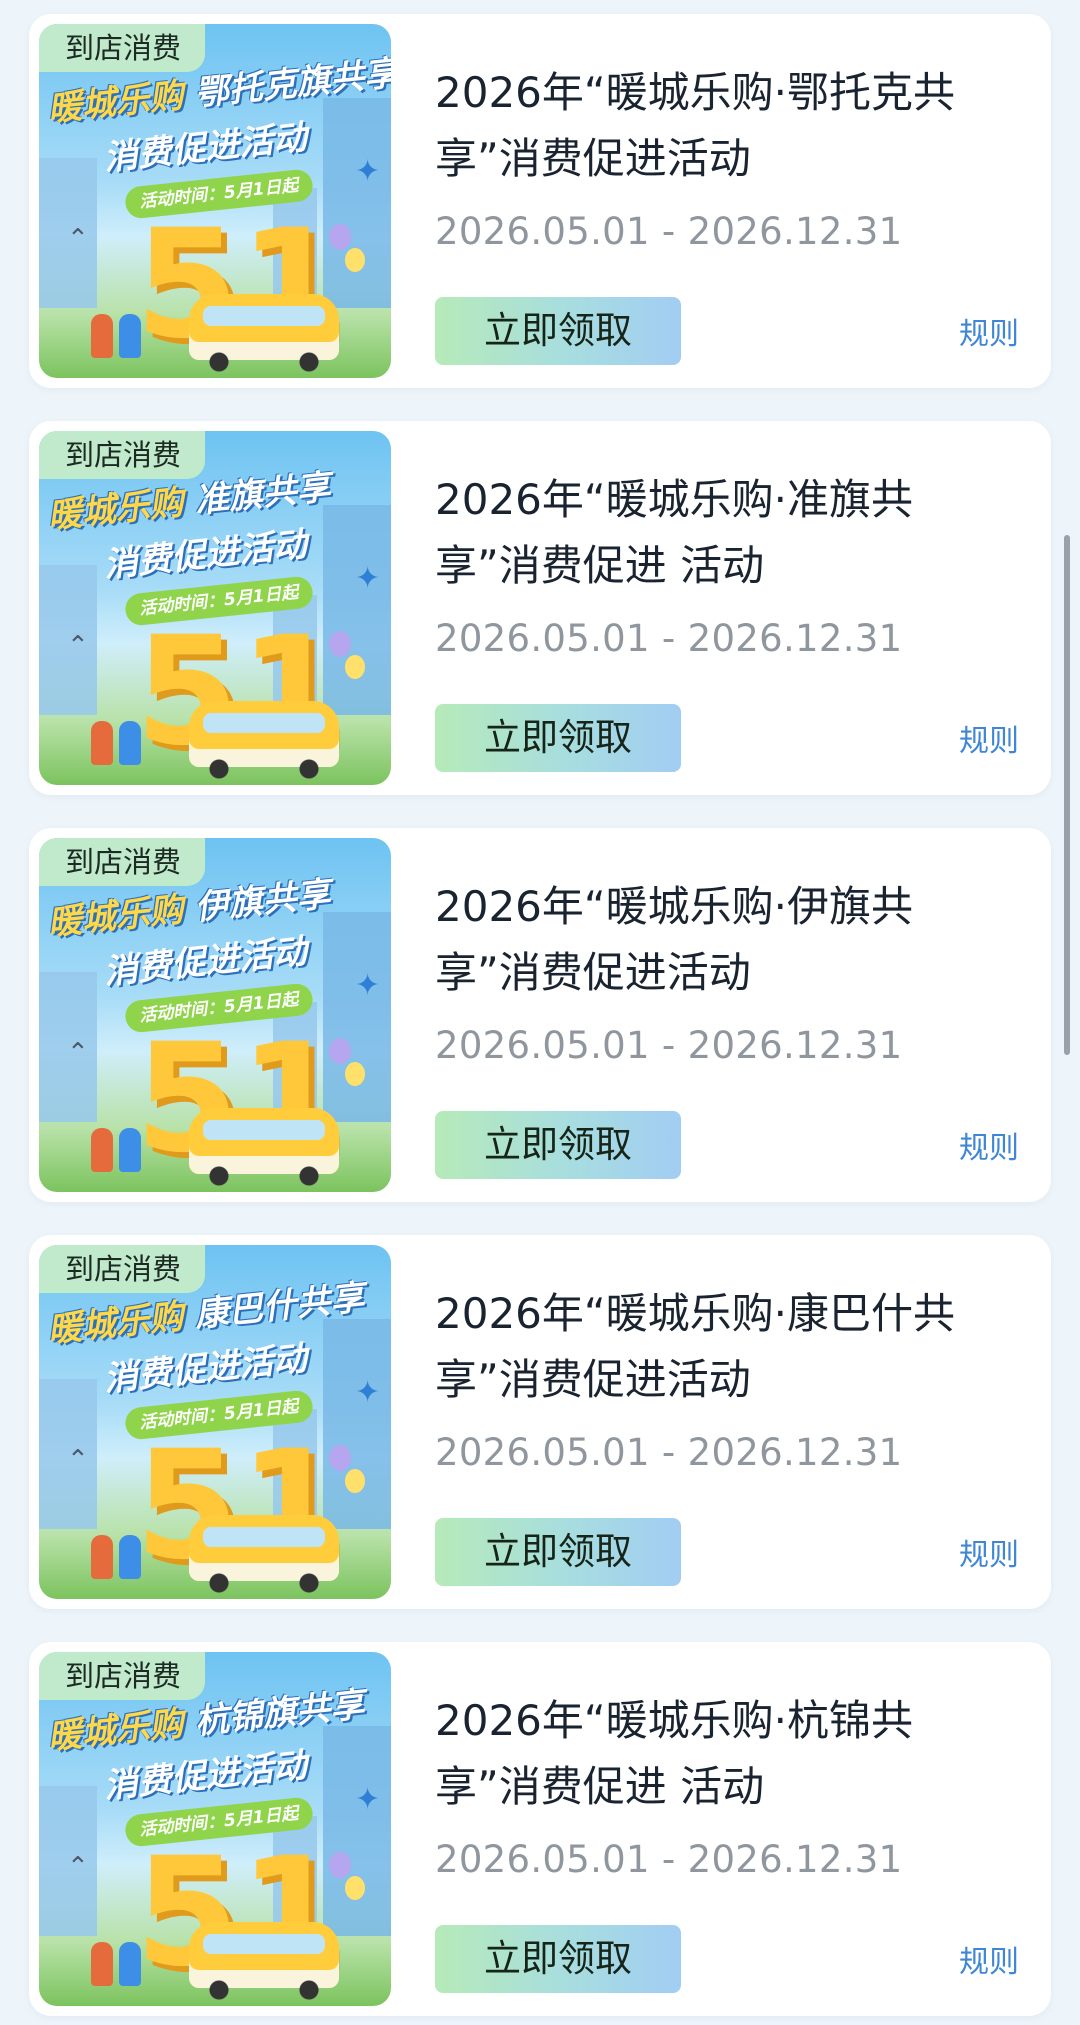  What do you see at coordinates (725, 1347) in the screenshot?
I see `activity-title: 2026年“暖城乐购·康巴什共享”消费促进活动` at bounding box center [725, 1347].